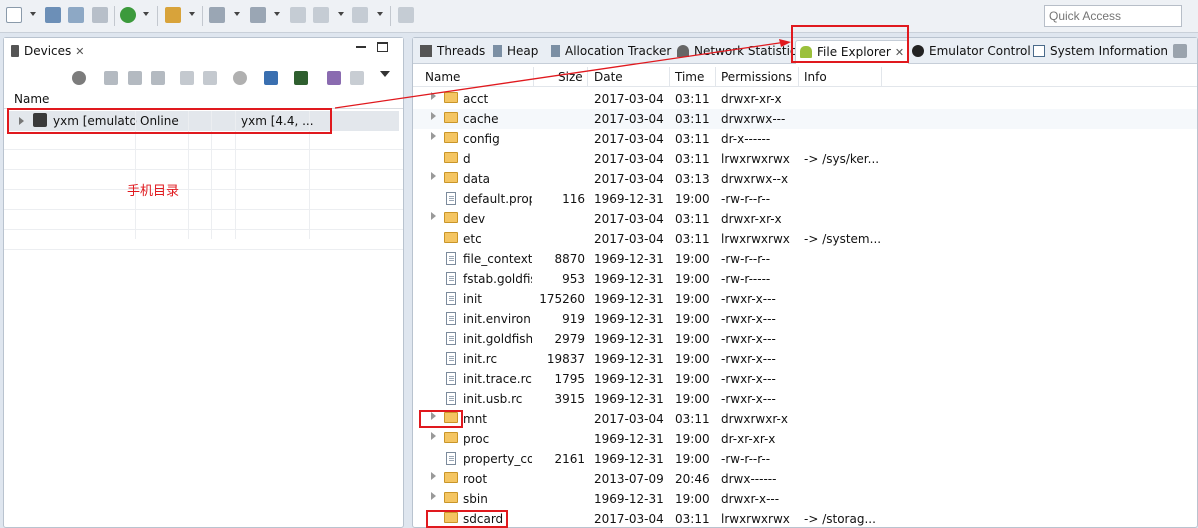  I want to click on tab-emulator-control: Emulator Control, so click(971, 52).